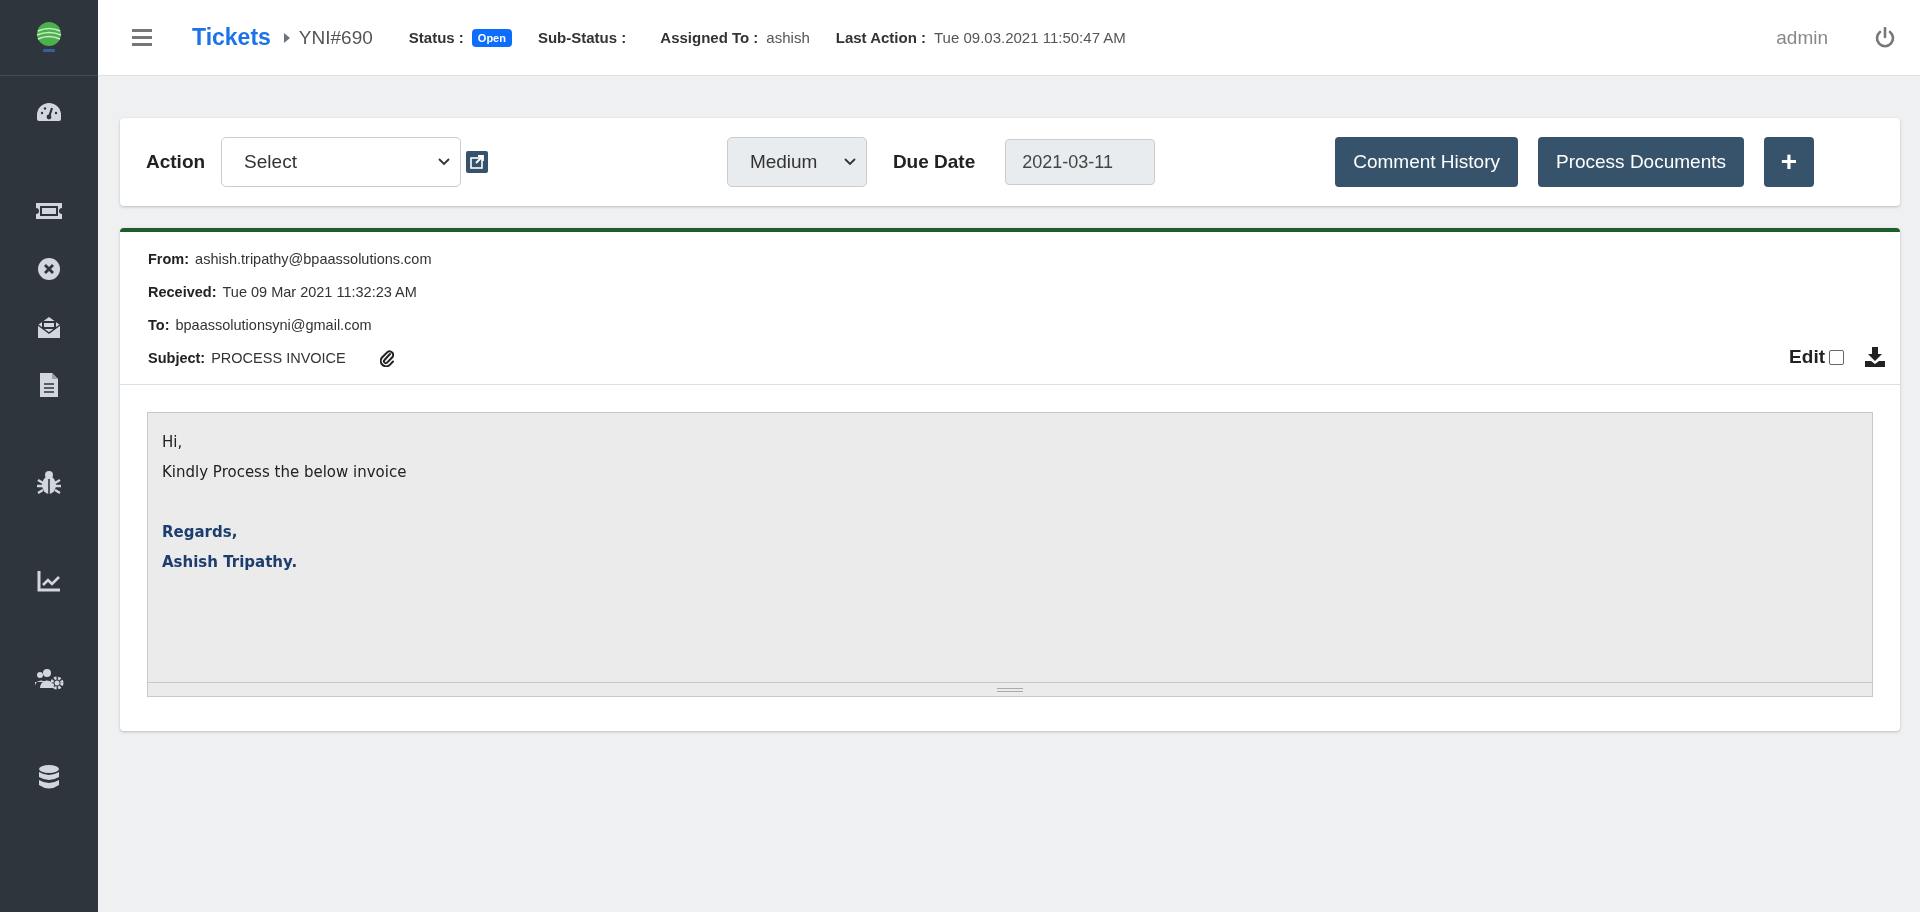 The image size is (1920, 912). Describe the element at coordinates (1885, 37) in the screenshot. I see `power-icon` at that location.